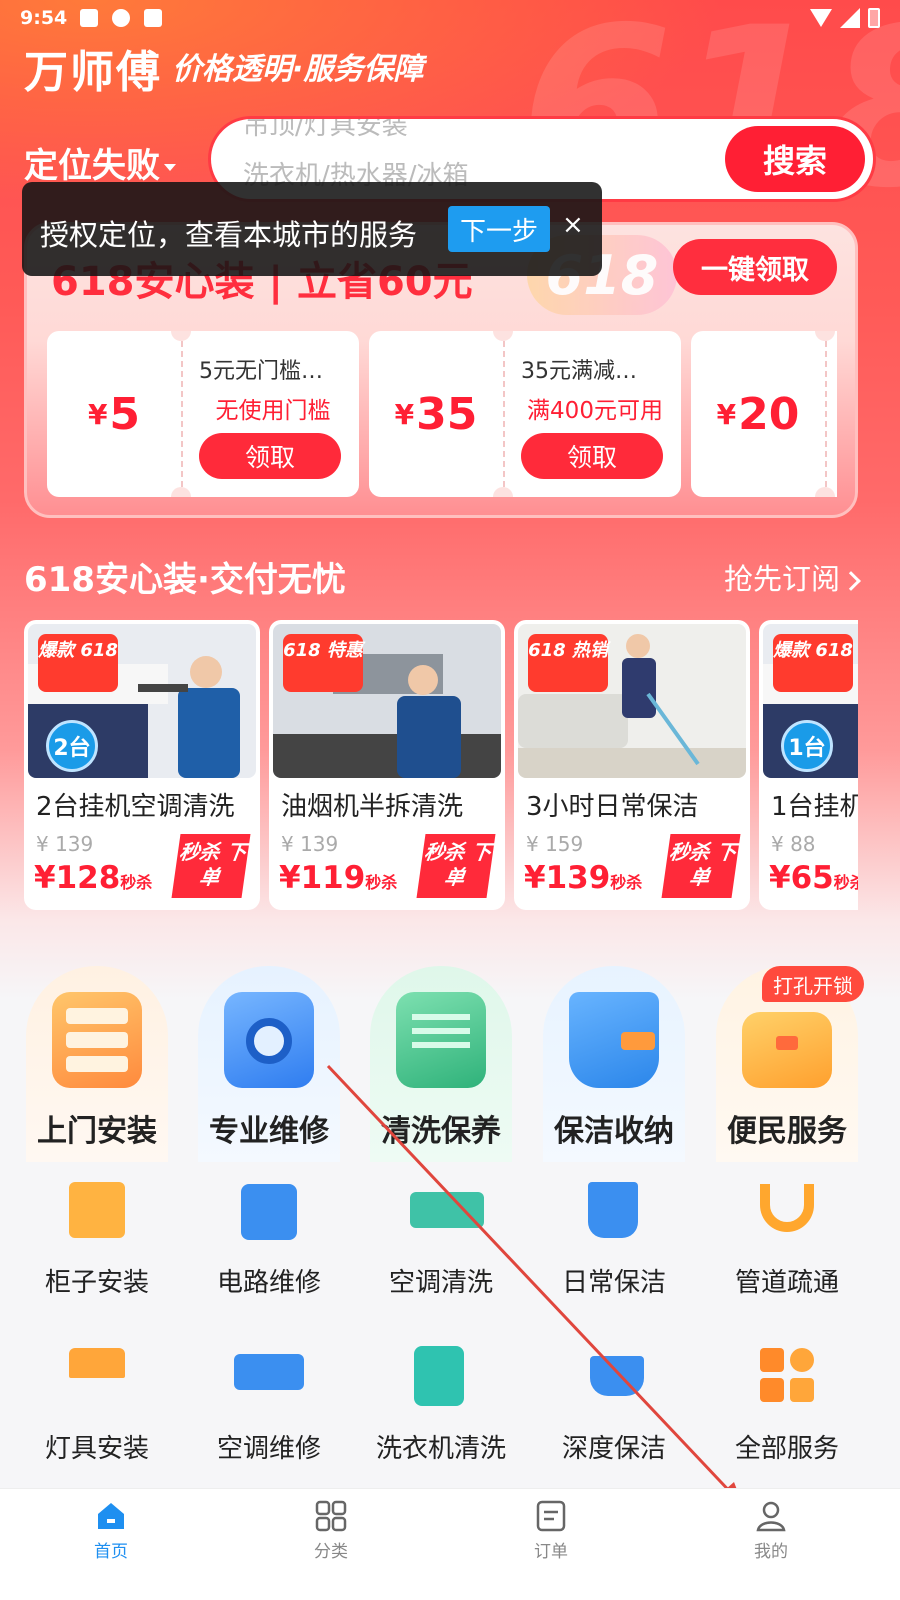  What do you see at coordinates (450, 1544) in the screenshot?
I see `bottom-navigation: 首页 分类 订单 我的` at bounding box center [450, 1544].